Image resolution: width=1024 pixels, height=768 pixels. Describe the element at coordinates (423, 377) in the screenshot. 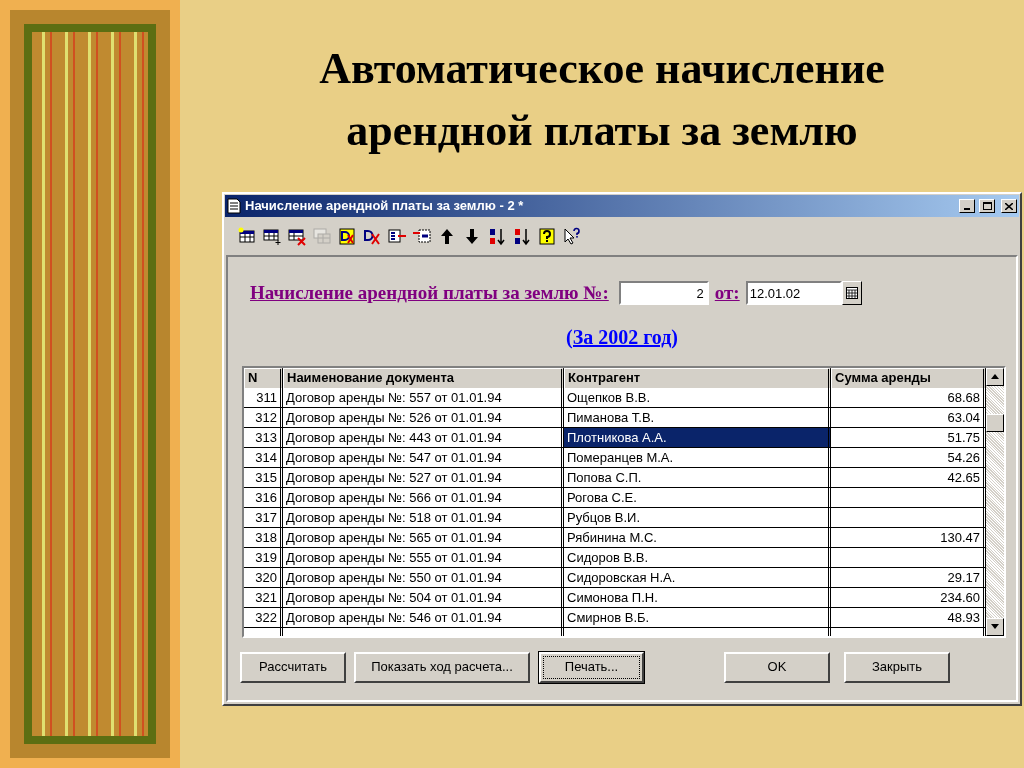

I see `column-header: Наименование документа` at that location.